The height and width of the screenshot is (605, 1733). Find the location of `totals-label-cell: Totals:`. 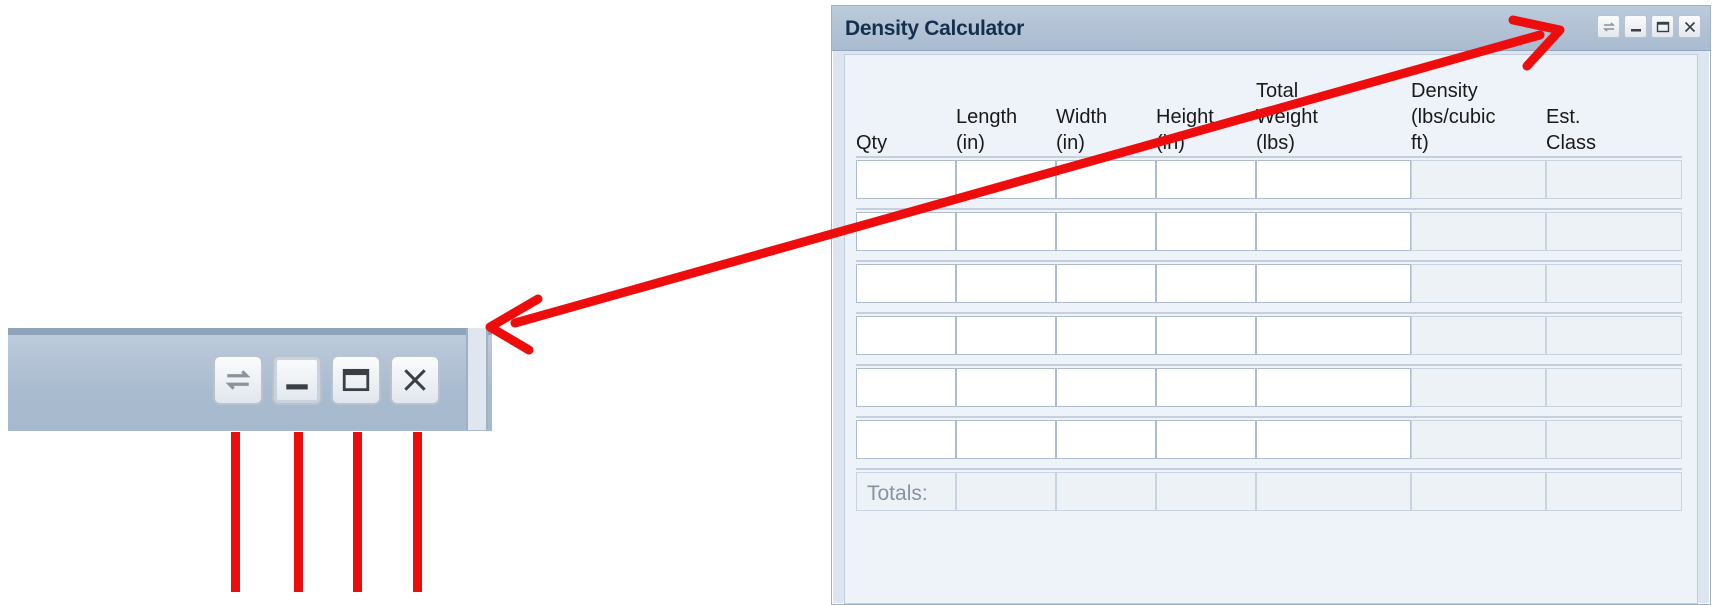

totals-label-cell: Totals: is located at coordinates (906, 491).